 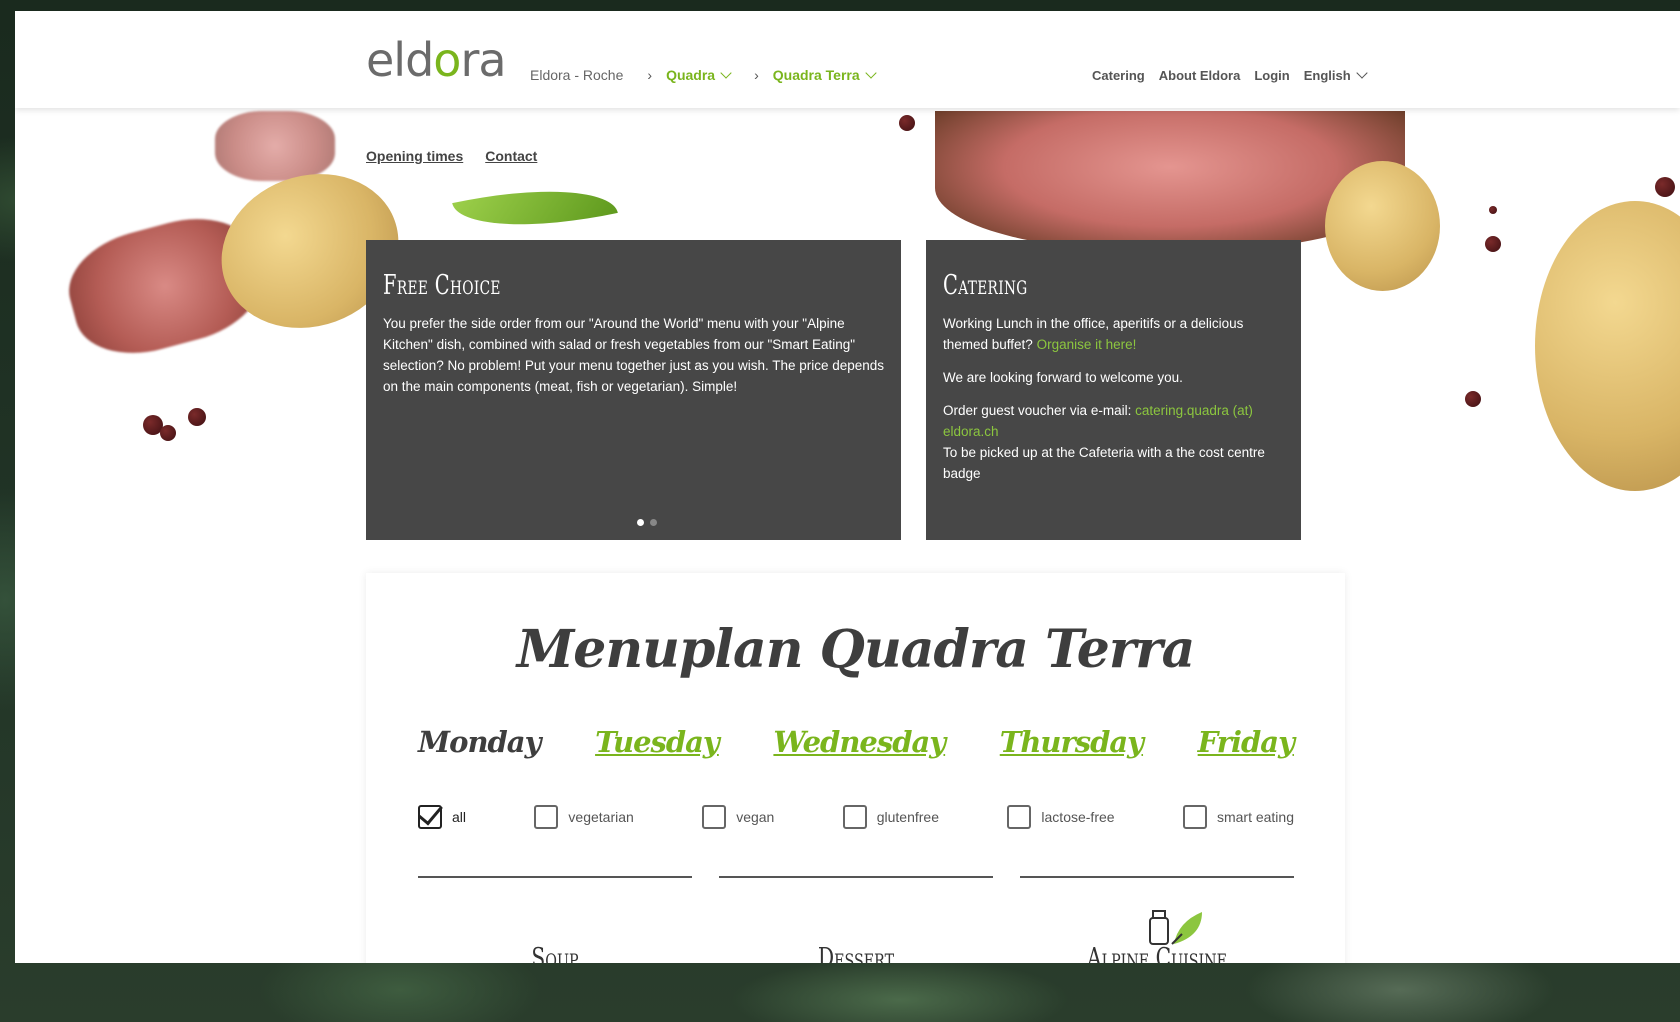 I want to click on logo-text: eld, so click(x=400, y=60).